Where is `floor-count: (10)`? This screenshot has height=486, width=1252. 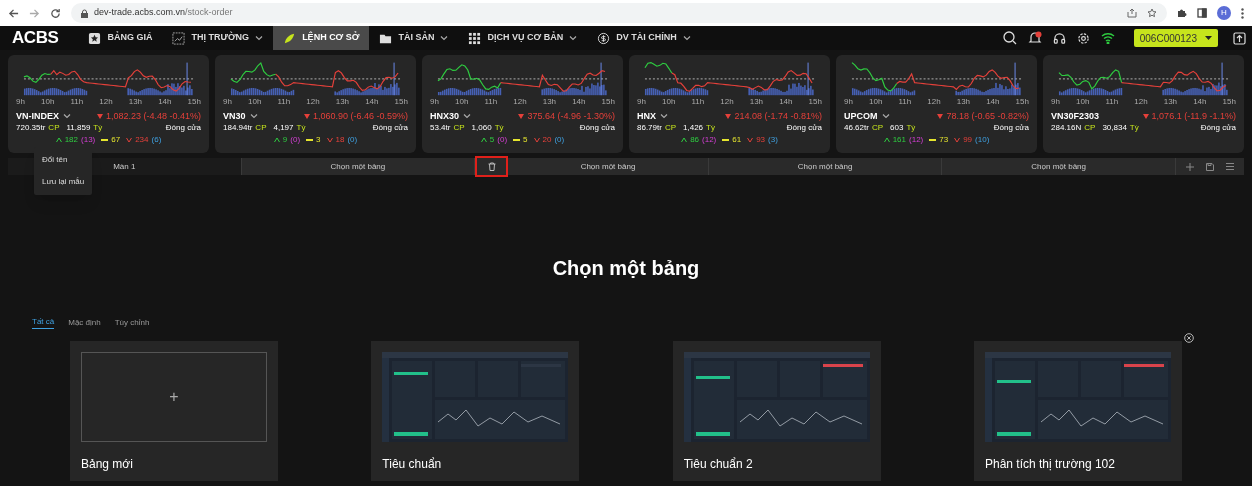 floor-count: (10) is located at coordinates (982, 139).